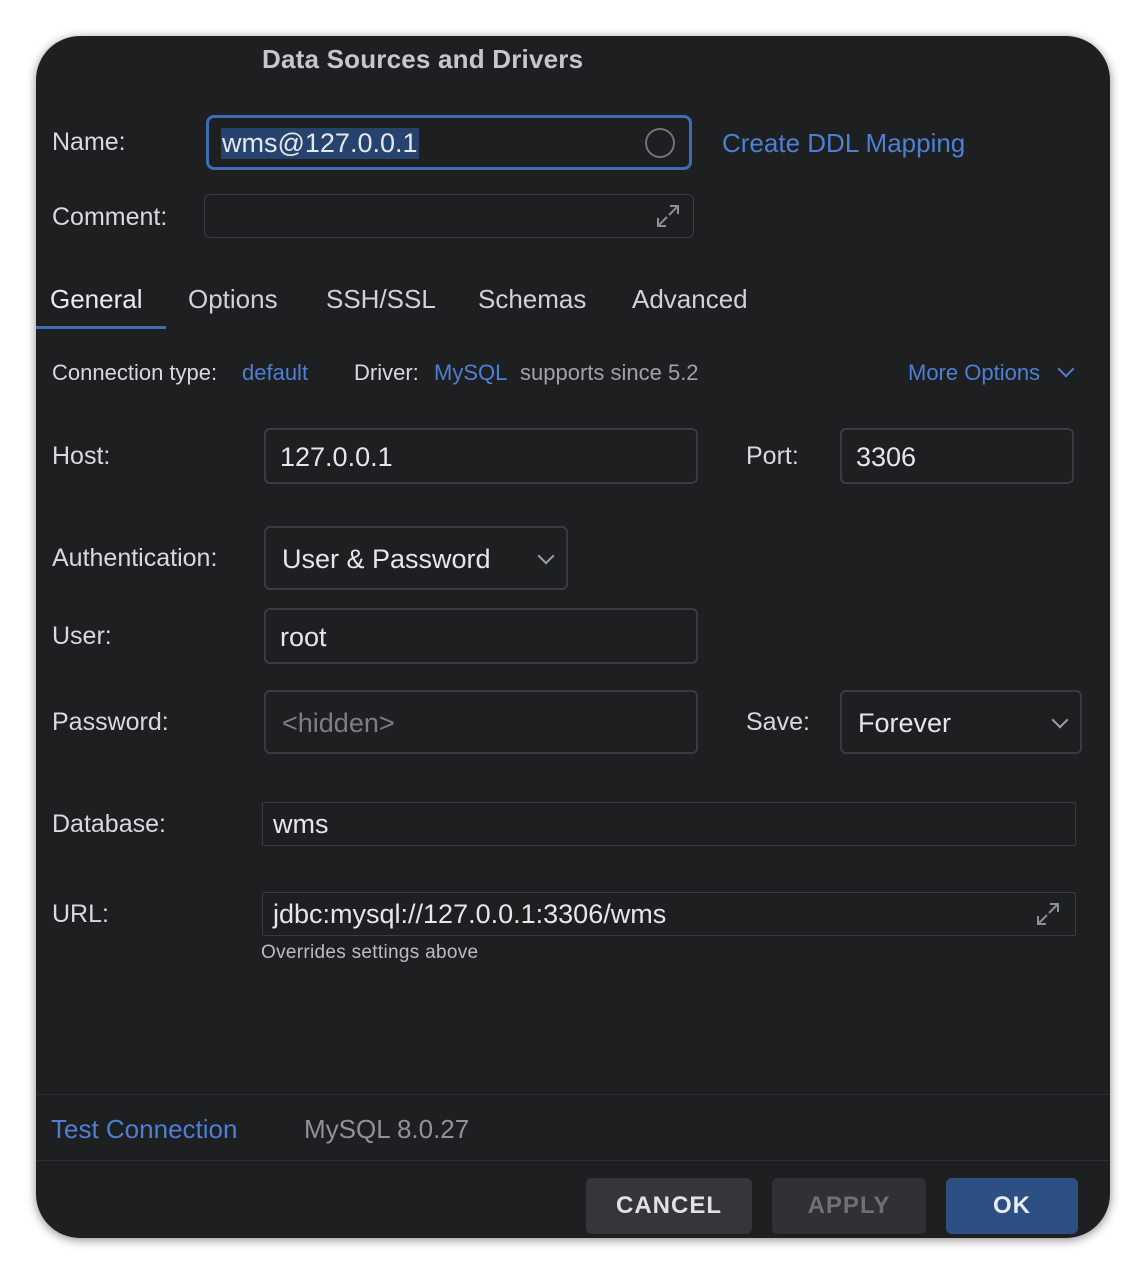  Describe the element at coordinates (690, 299) in the screenshot. I see `tab-advanced: Advanced` at that location.